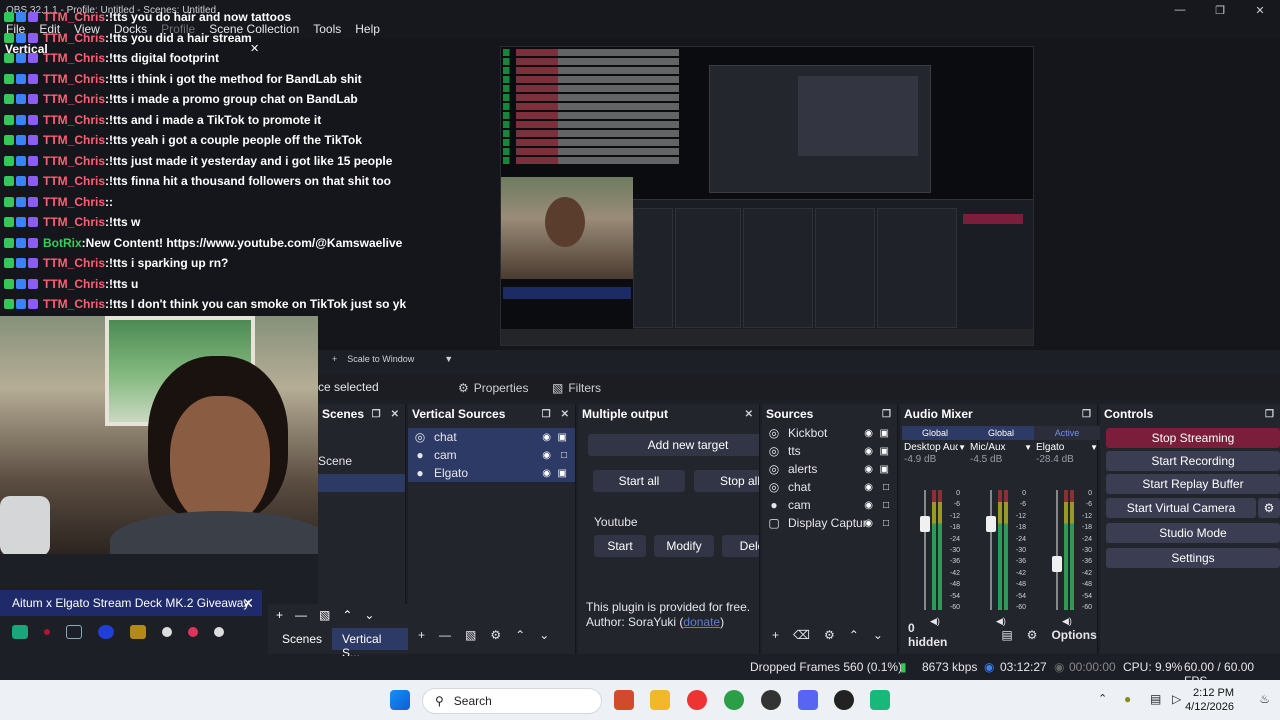 This screenshot has height=720, width=1280. What do you see at coordinates (400, 700) in the screenshot?
I see `windows-start-icon` at bounding box center [400, 700].